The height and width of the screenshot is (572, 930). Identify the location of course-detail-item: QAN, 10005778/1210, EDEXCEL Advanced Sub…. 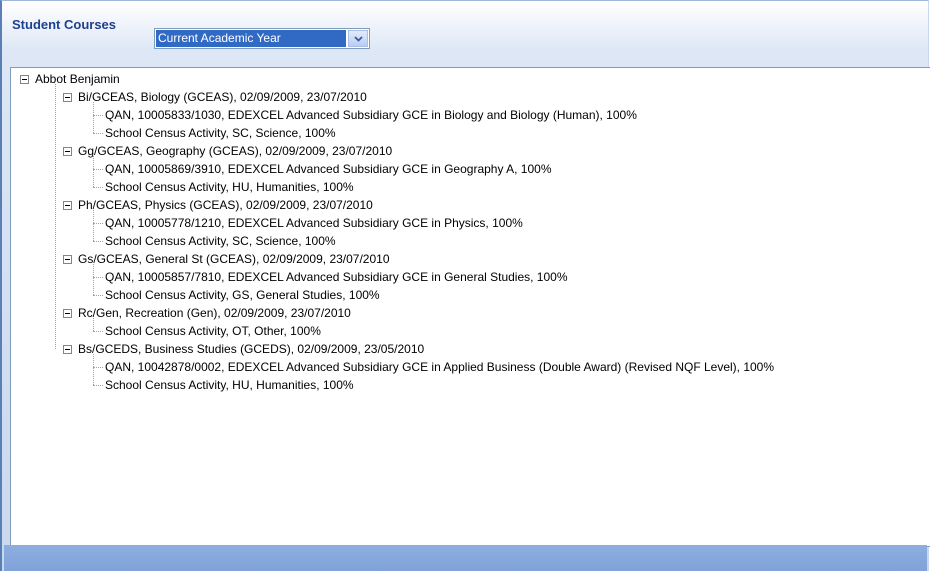
(314, 223).